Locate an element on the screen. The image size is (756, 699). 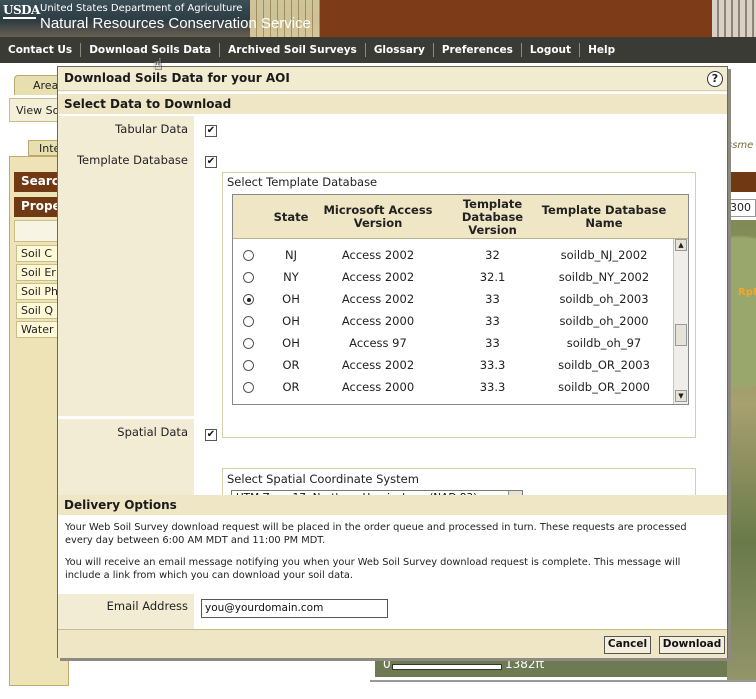
scroll-thumb is located at coordinates (681, 335).